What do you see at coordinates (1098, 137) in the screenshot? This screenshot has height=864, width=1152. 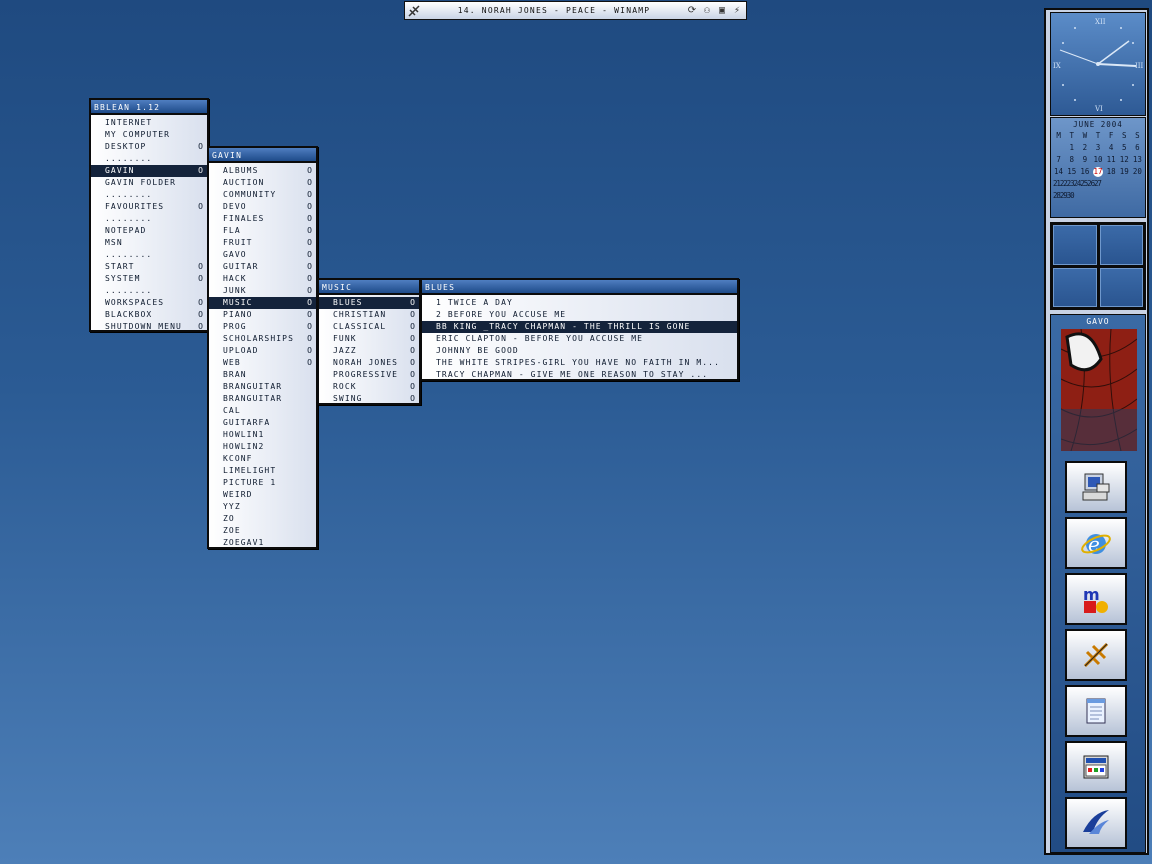 I see `calendar-weekdays: MTWTFSS` at bounding box center [1098, 137].